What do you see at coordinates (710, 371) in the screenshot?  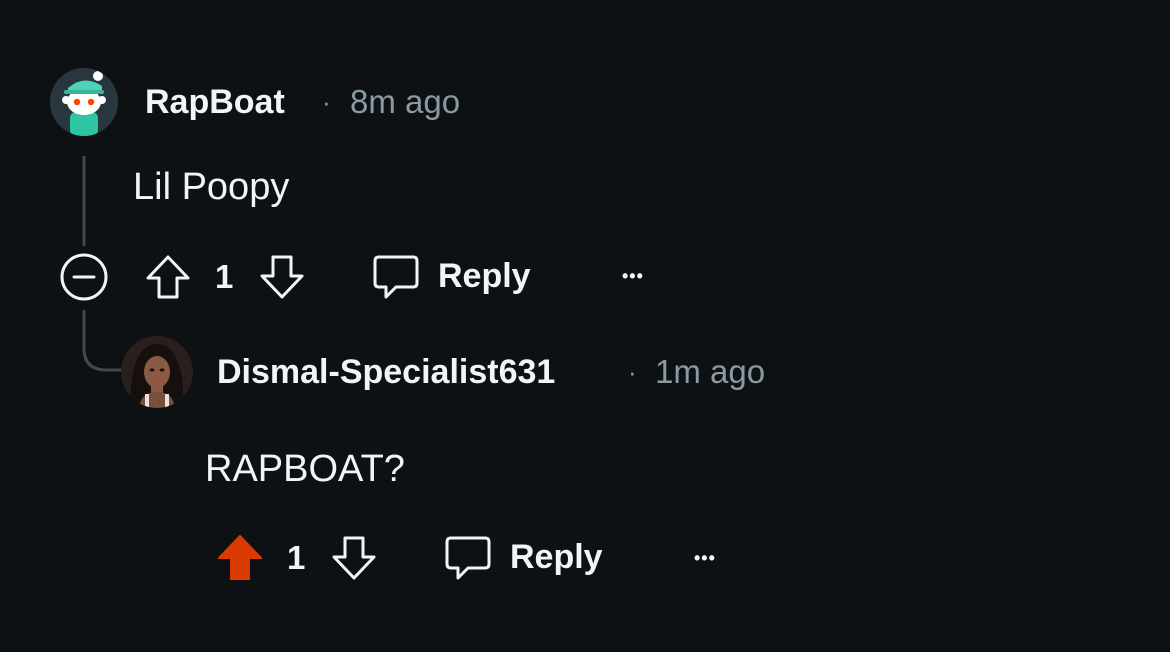 I see `comment-timestamp: 1m ago` at bounding box center [710, 371].